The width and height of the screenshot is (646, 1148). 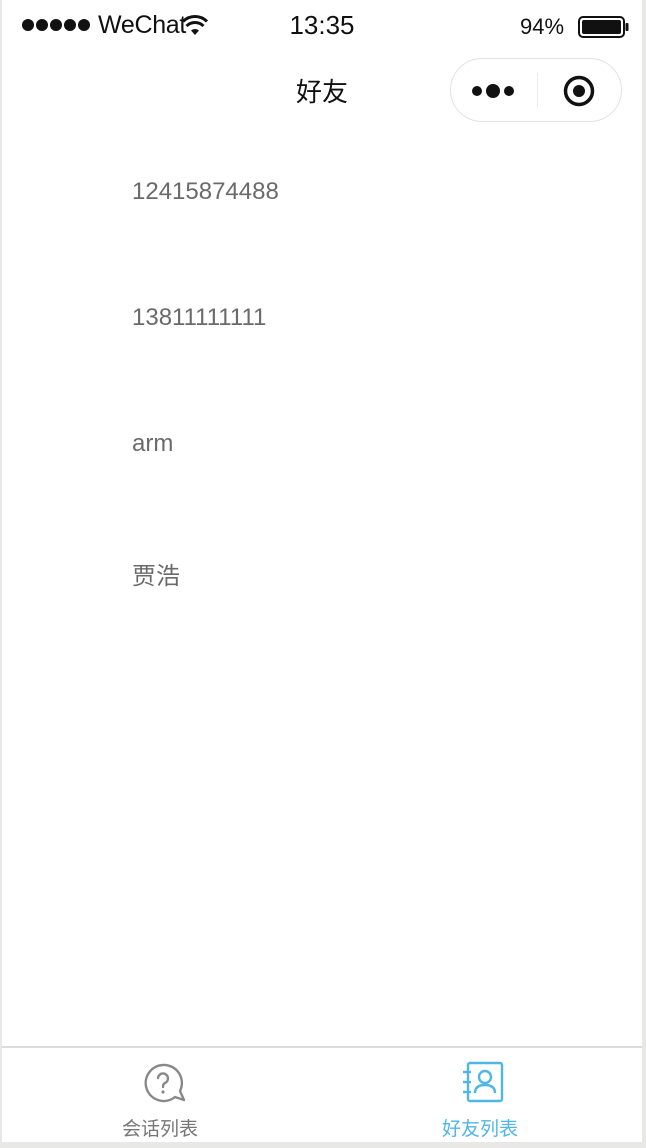 I want to click on friend-name: 13811111111, so click(x=199, y=317).